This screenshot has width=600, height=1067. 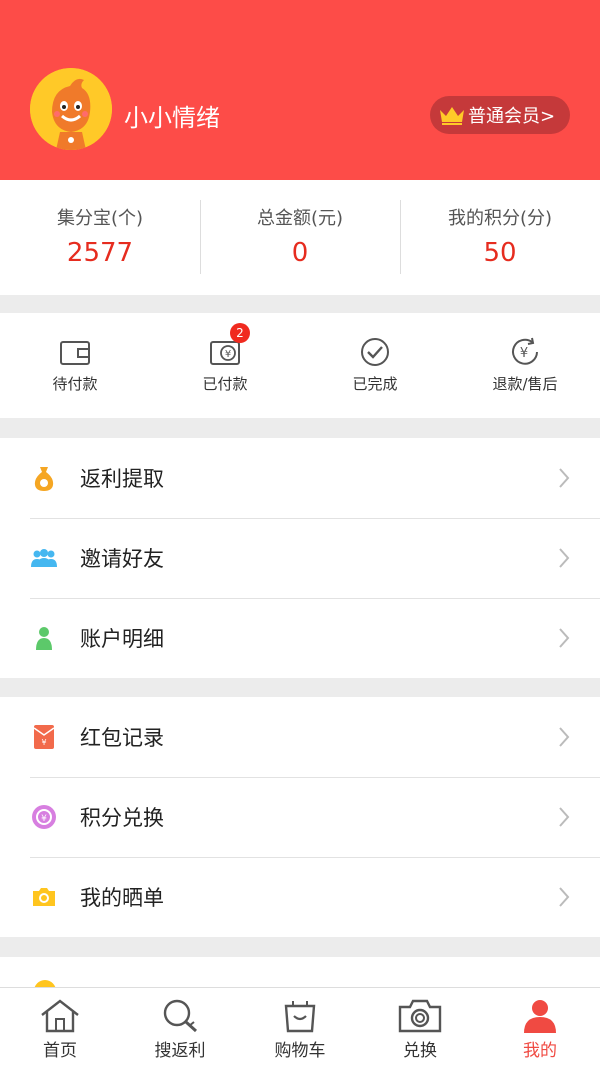 What do you see at coordinates (420, 1051) in the screenshot?
I see `tab-label: 兑换` at bounding box center [420, 1051].